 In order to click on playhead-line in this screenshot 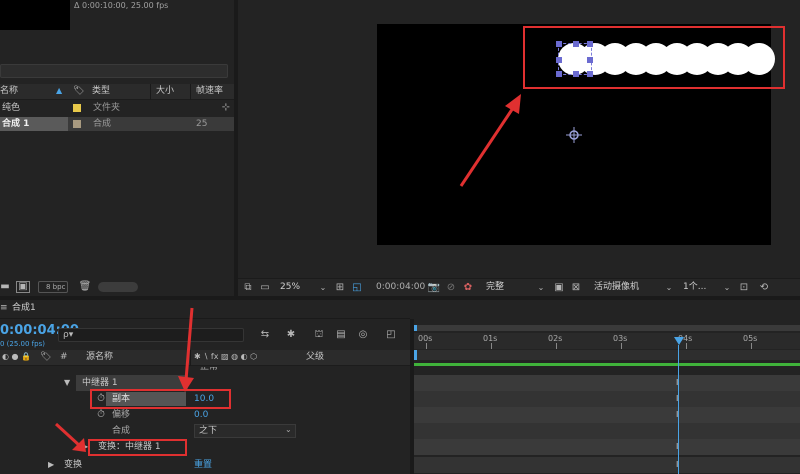, I will do `click(678, 409)`.